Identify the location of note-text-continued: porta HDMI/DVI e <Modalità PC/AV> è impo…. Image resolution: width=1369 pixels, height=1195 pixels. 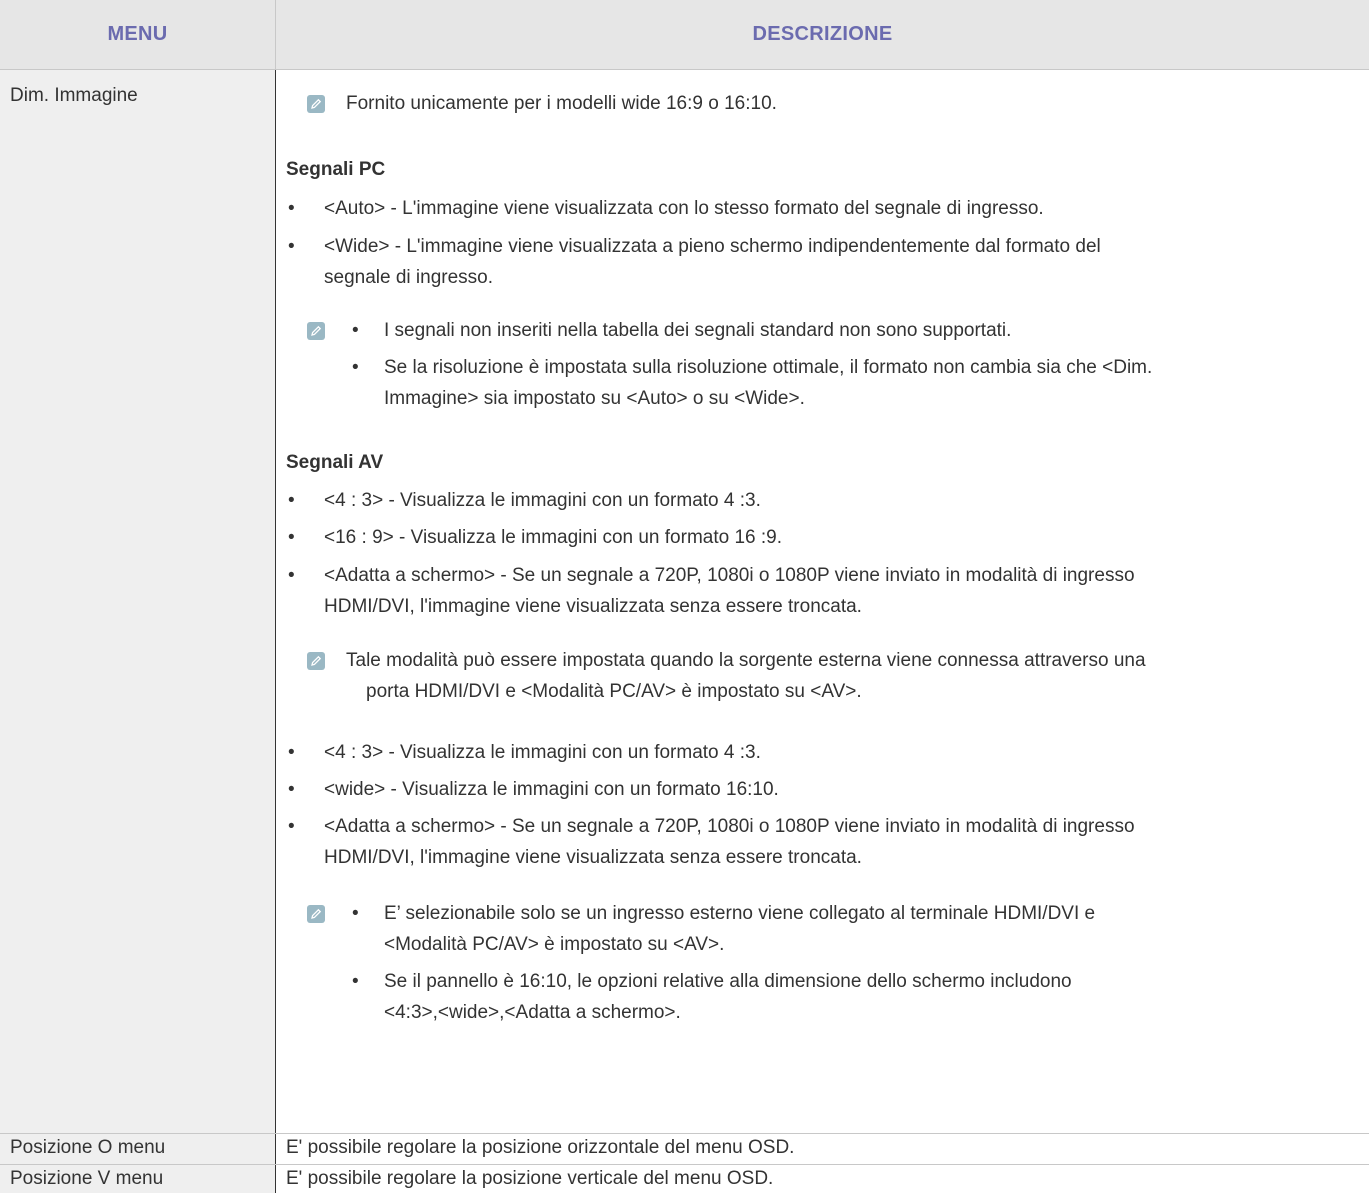
(614, 691).